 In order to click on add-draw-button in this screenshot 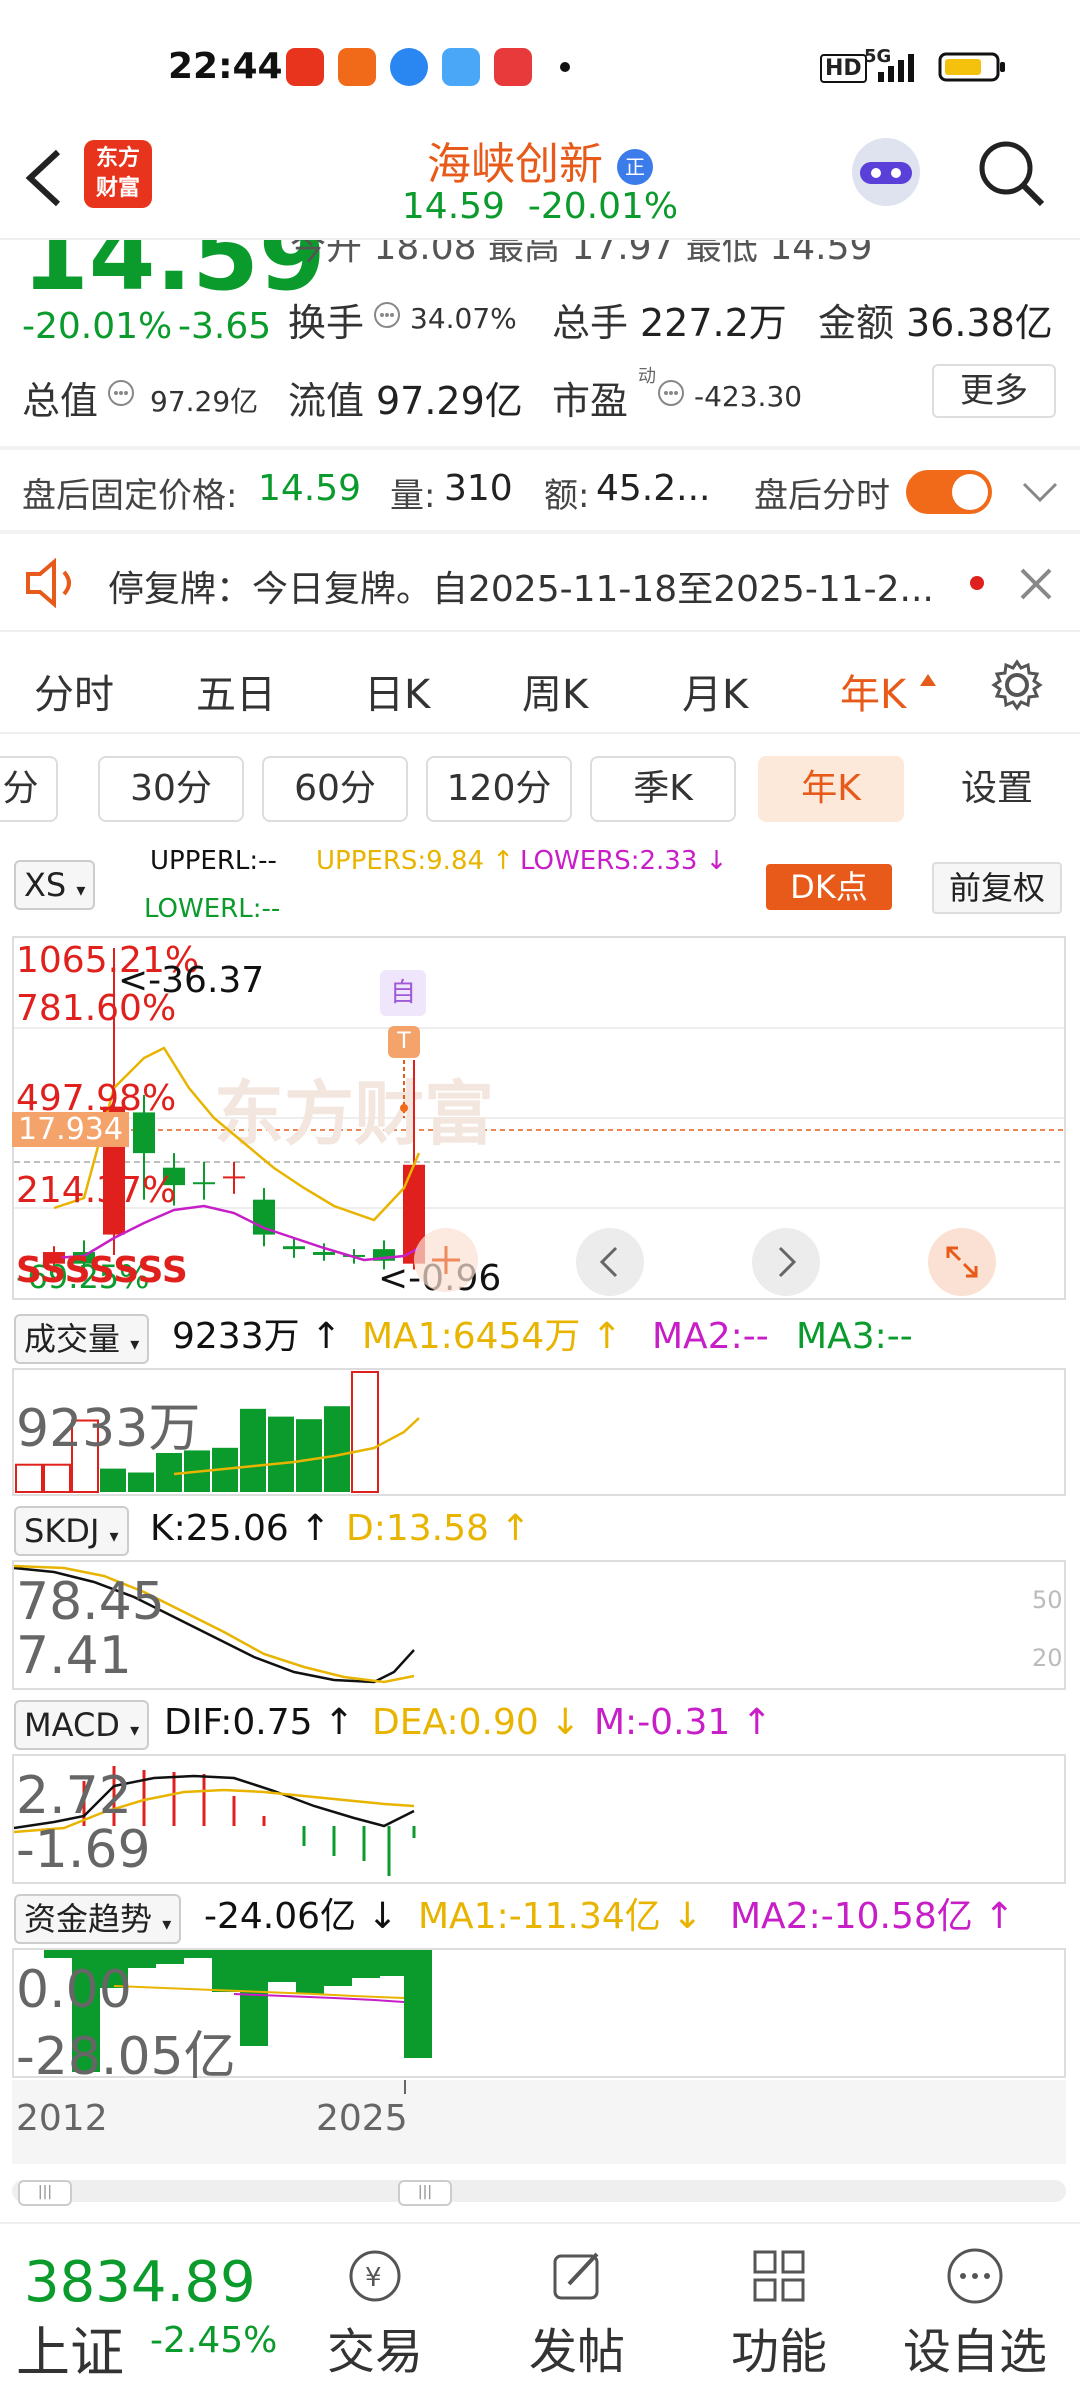, I will do `click(446, 1260)`.